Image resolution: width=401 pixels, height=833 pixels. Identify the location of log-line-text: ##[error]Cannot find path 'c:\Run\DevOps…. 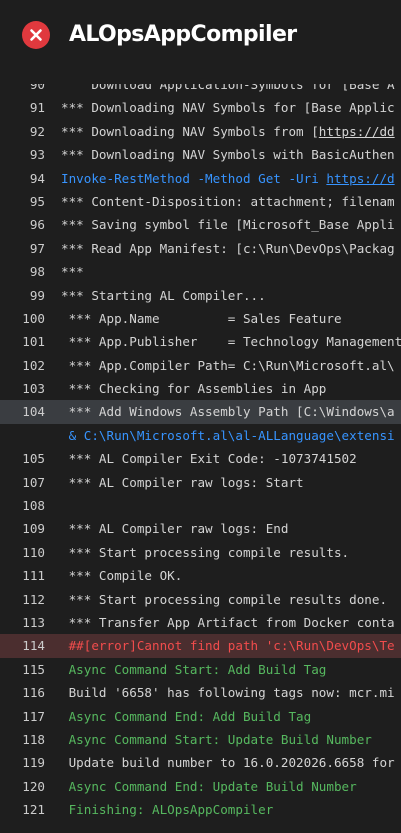
(228, 645).